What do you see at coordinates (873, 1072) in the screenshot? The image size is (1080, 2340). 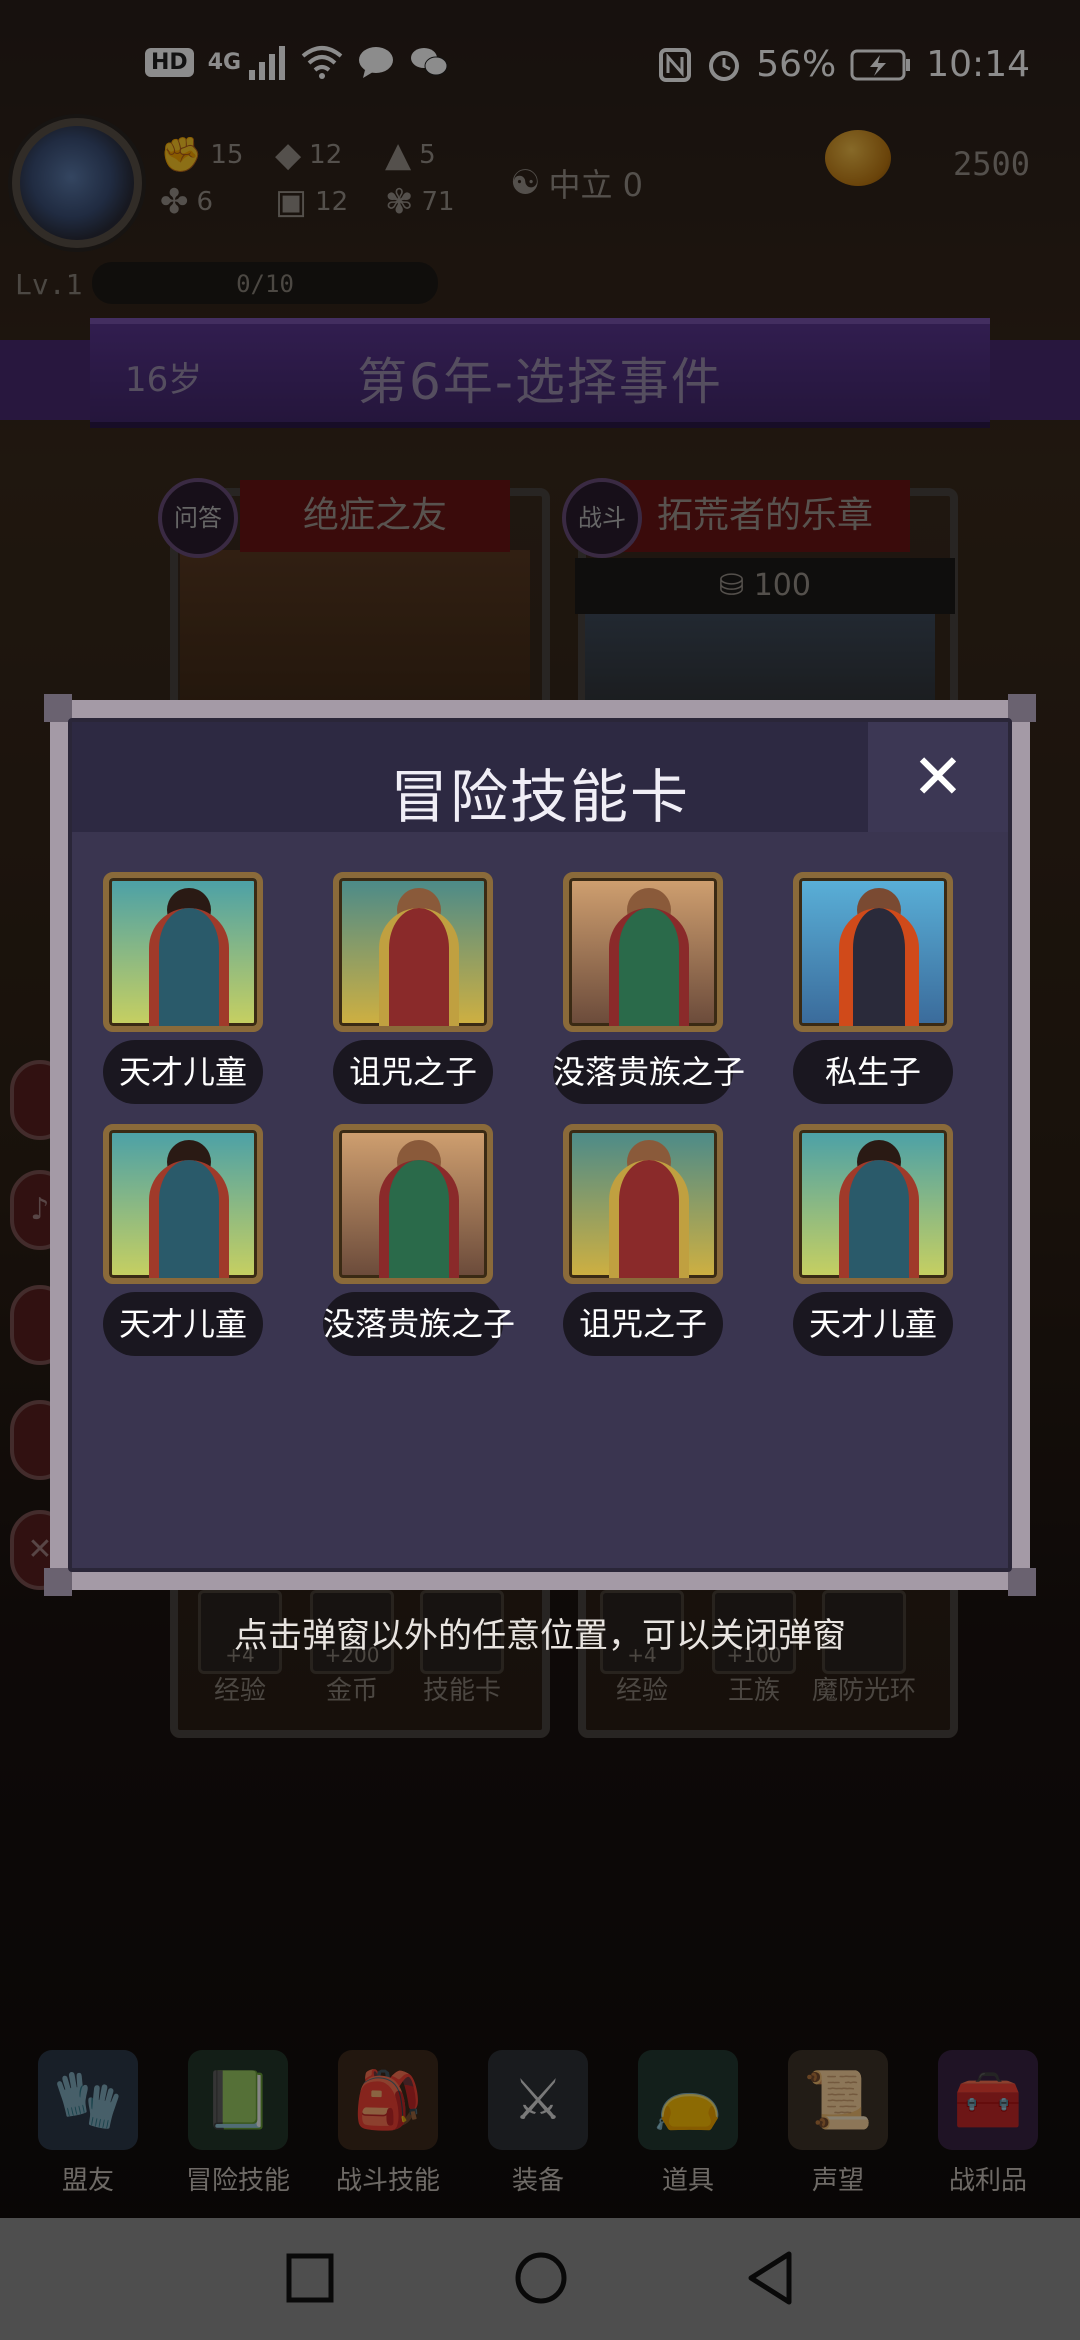 I see `skill-name: 私生子` at bounding box center [873, 1072].